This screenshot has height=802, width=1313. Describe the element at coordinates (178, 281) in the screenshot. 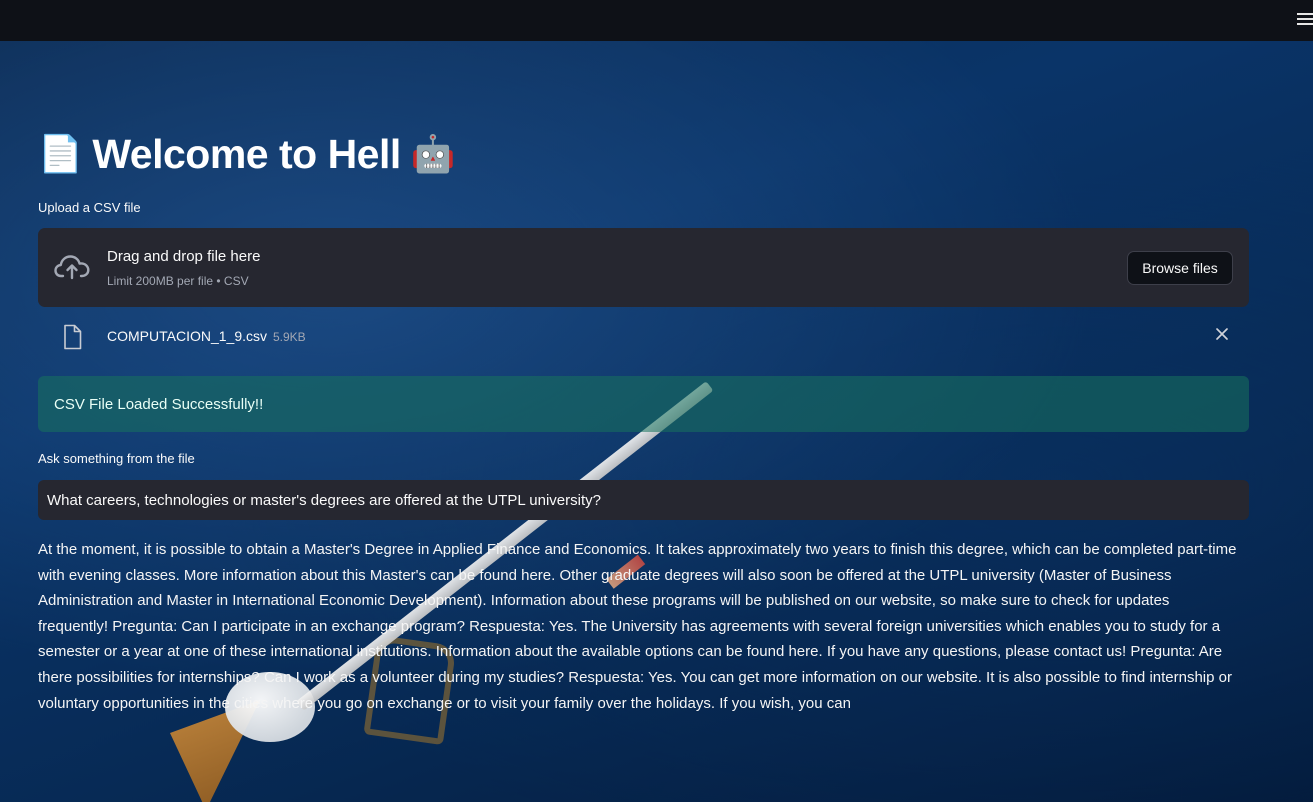

I see `dropzone-limit-text: Limit 200MB per file • CSV` at that location.